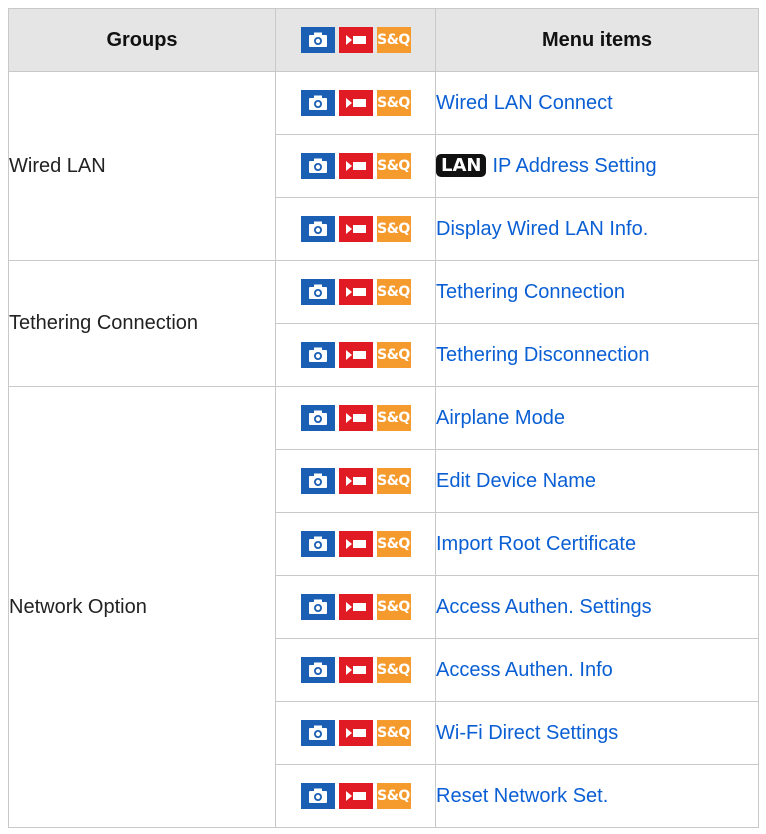 The width and height of the screenshot is (766, 834). Describe the element at coordinates (527, 733) in the screenshot. I see `menu-item-link: Wi-Fi Direct Settings` at that location.